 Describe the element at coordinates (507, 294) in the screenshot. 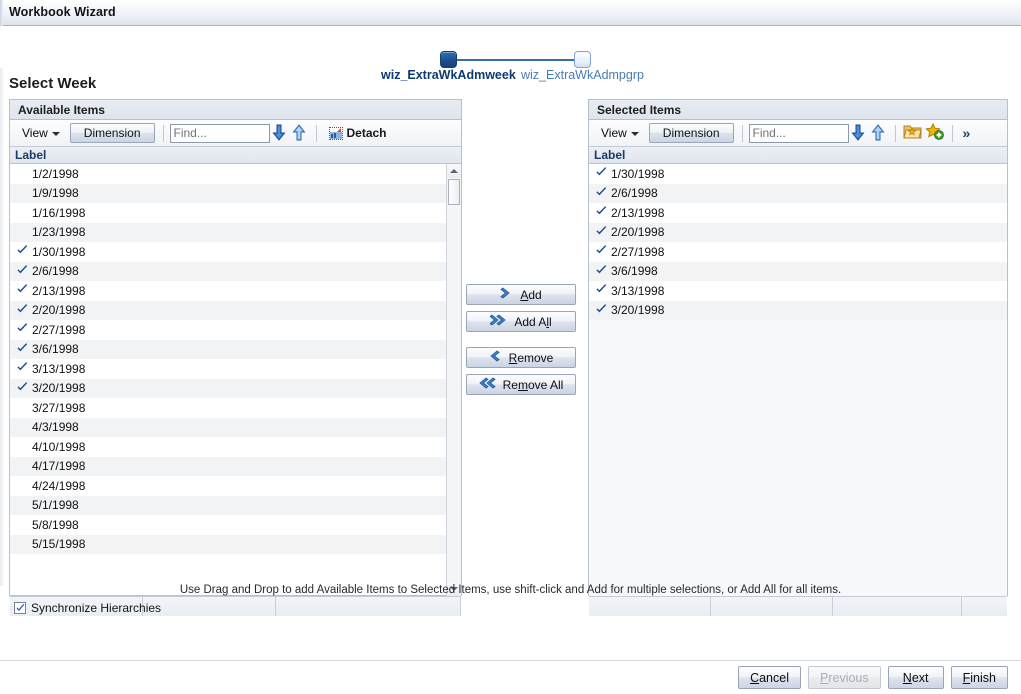

I see `chevron-right-icon` at that location.